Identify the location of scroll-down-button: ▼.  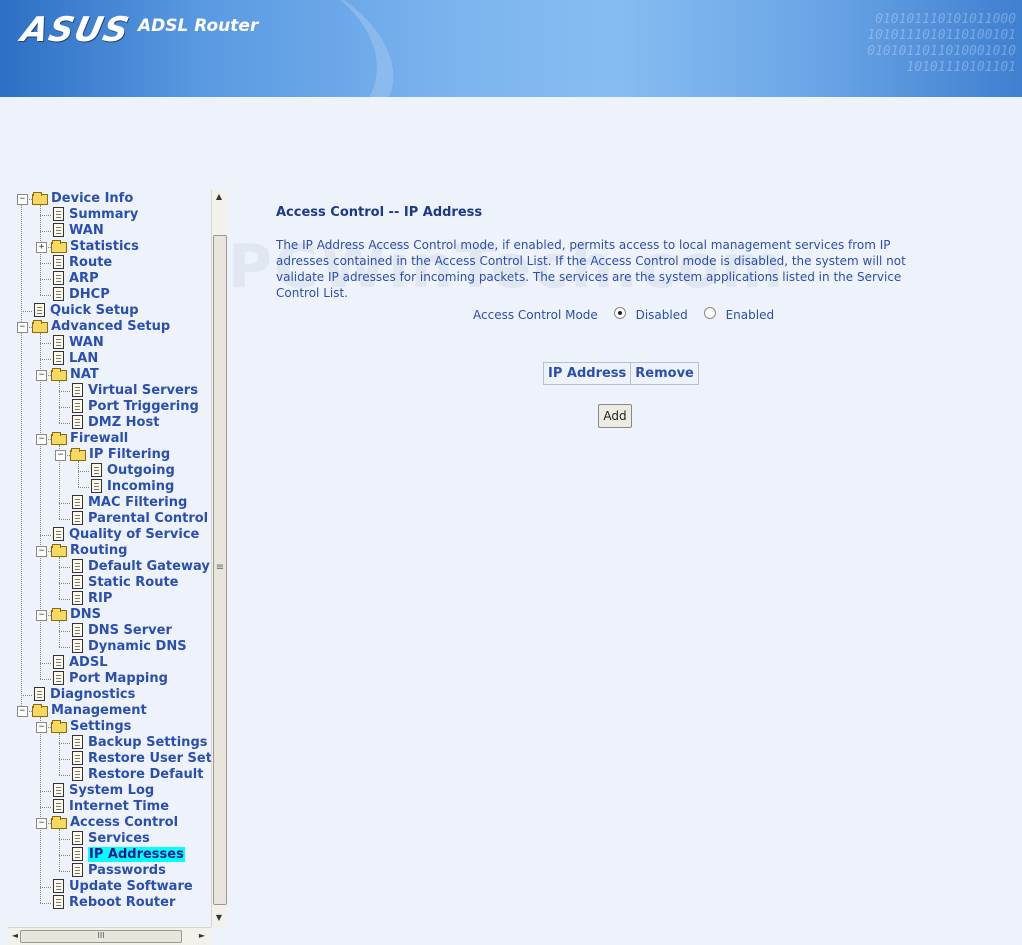
(219, 918).